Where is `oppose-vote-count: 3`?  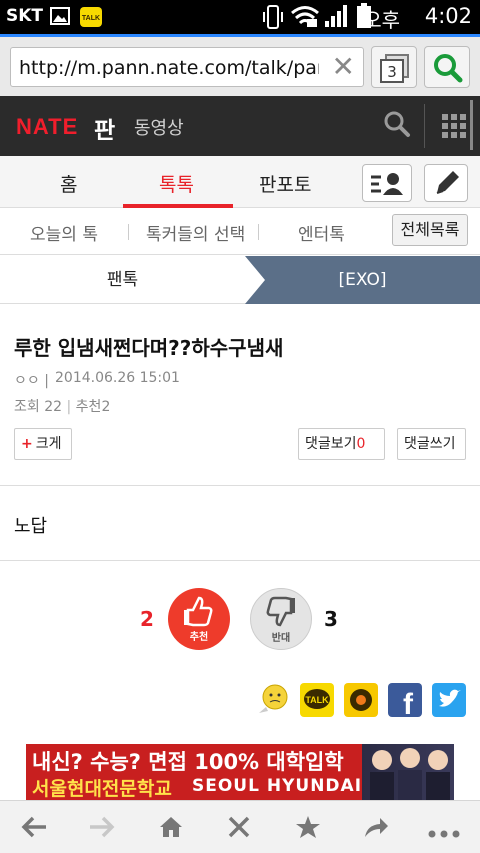 oppose-vote-count: 3 is located at coordinates (331, 619).